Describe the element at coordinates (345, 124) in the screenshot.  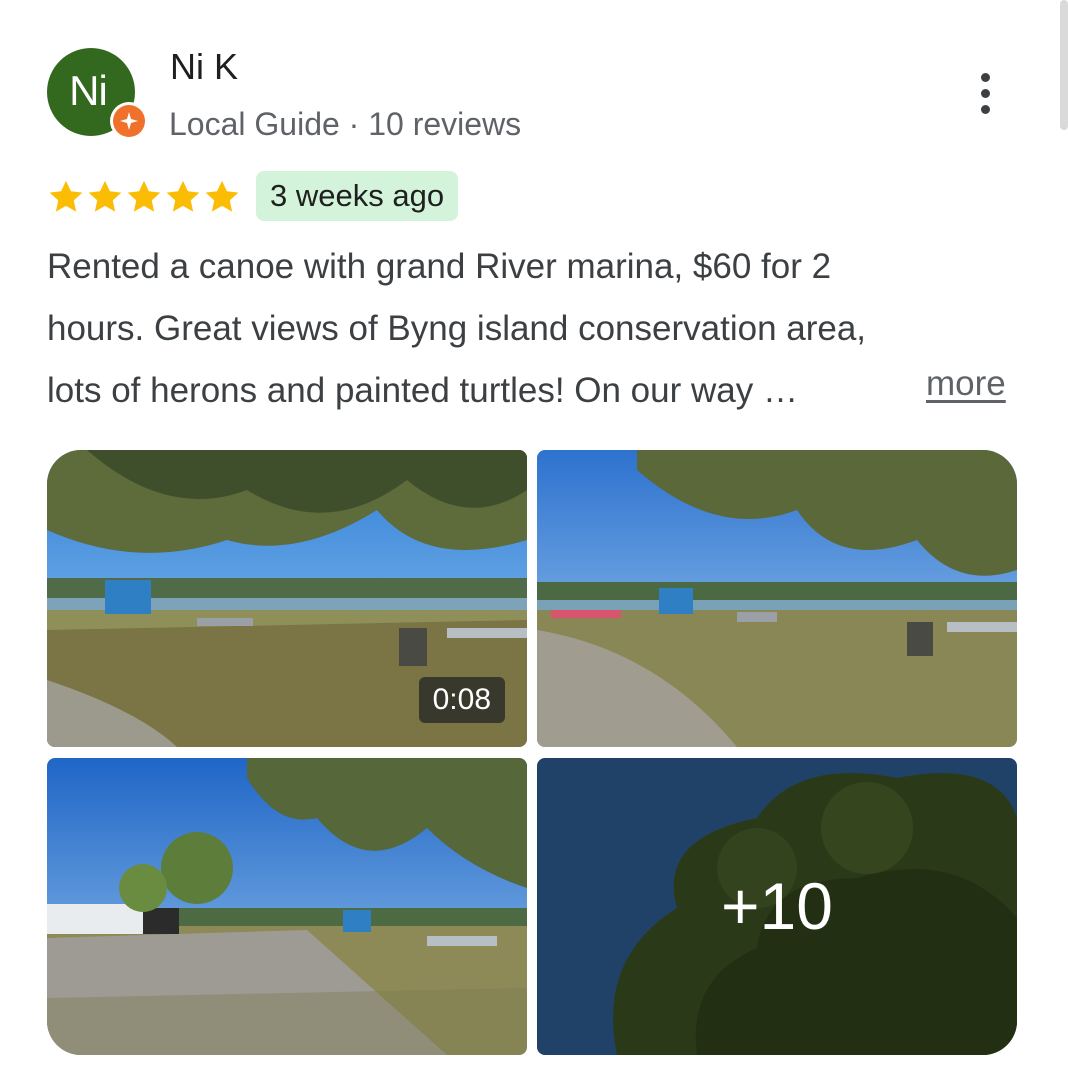
I see `reviewer-meta: Local Guide · 10 reviews` at that location.